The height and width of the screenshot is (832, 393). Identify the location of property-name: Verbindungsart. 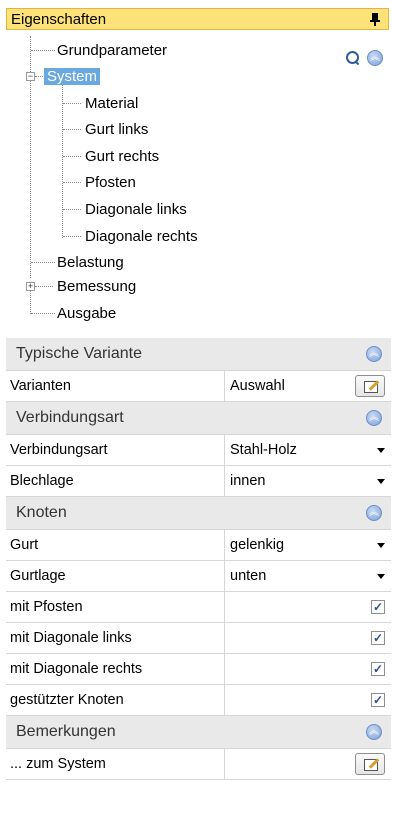
(115, 450).